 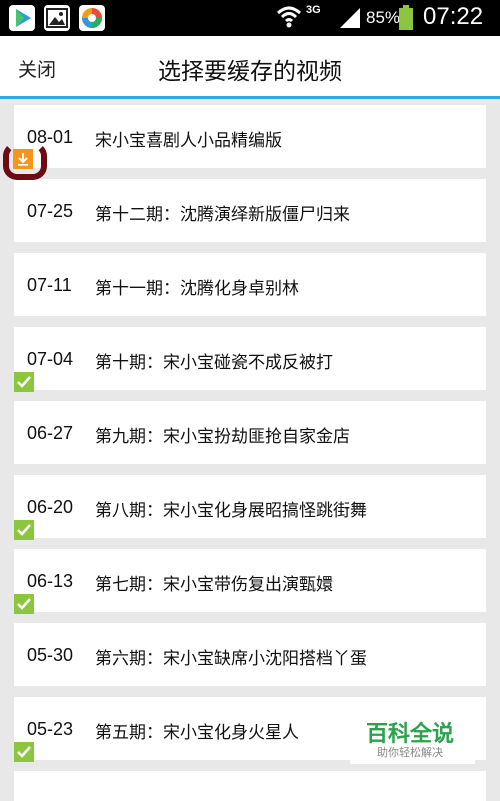 What do you see at coordinates (350, 19) in the screenshot?
I see `signal-icon` at bounding box center [350, 19].